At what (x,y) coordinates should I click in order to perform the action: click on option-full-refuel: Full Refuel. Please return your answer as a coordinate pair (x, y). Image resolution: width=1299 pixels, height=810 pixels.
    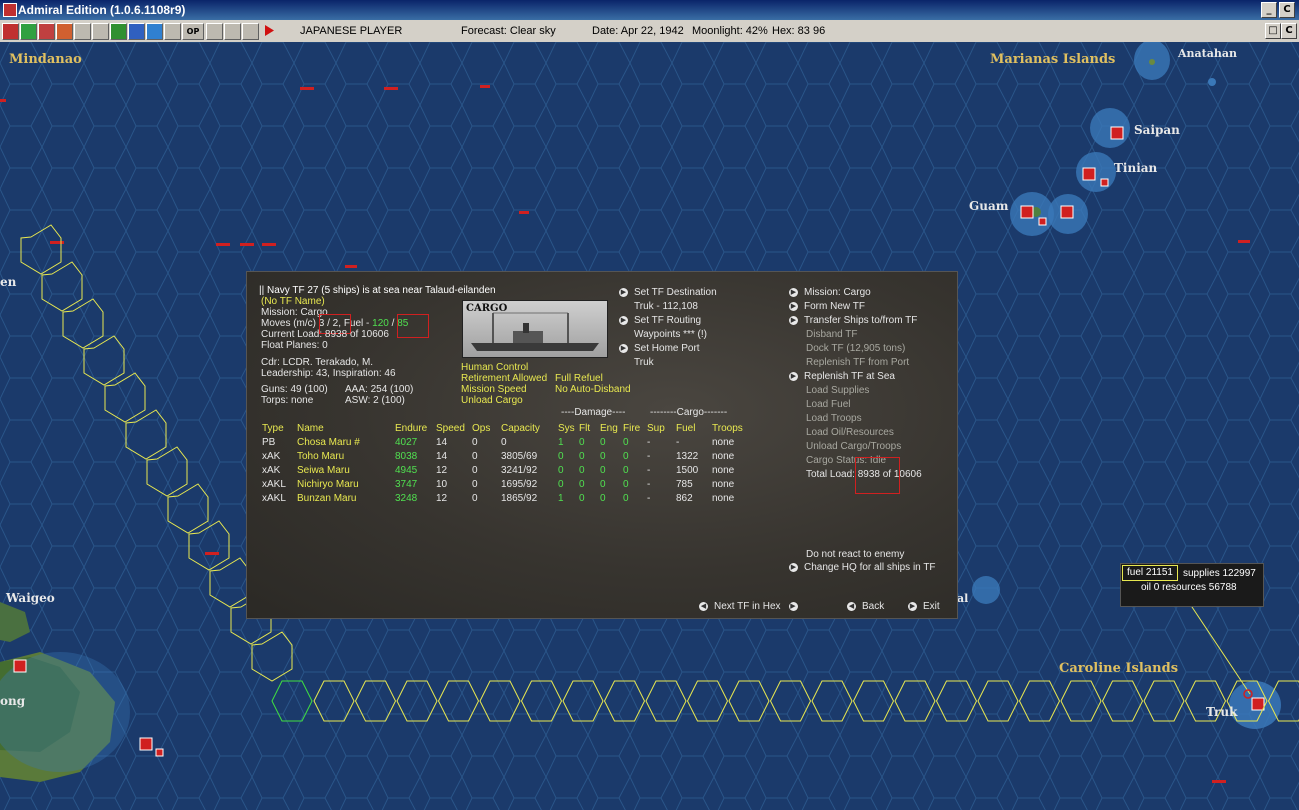
    Looking at the image, I should click on (579, 378).